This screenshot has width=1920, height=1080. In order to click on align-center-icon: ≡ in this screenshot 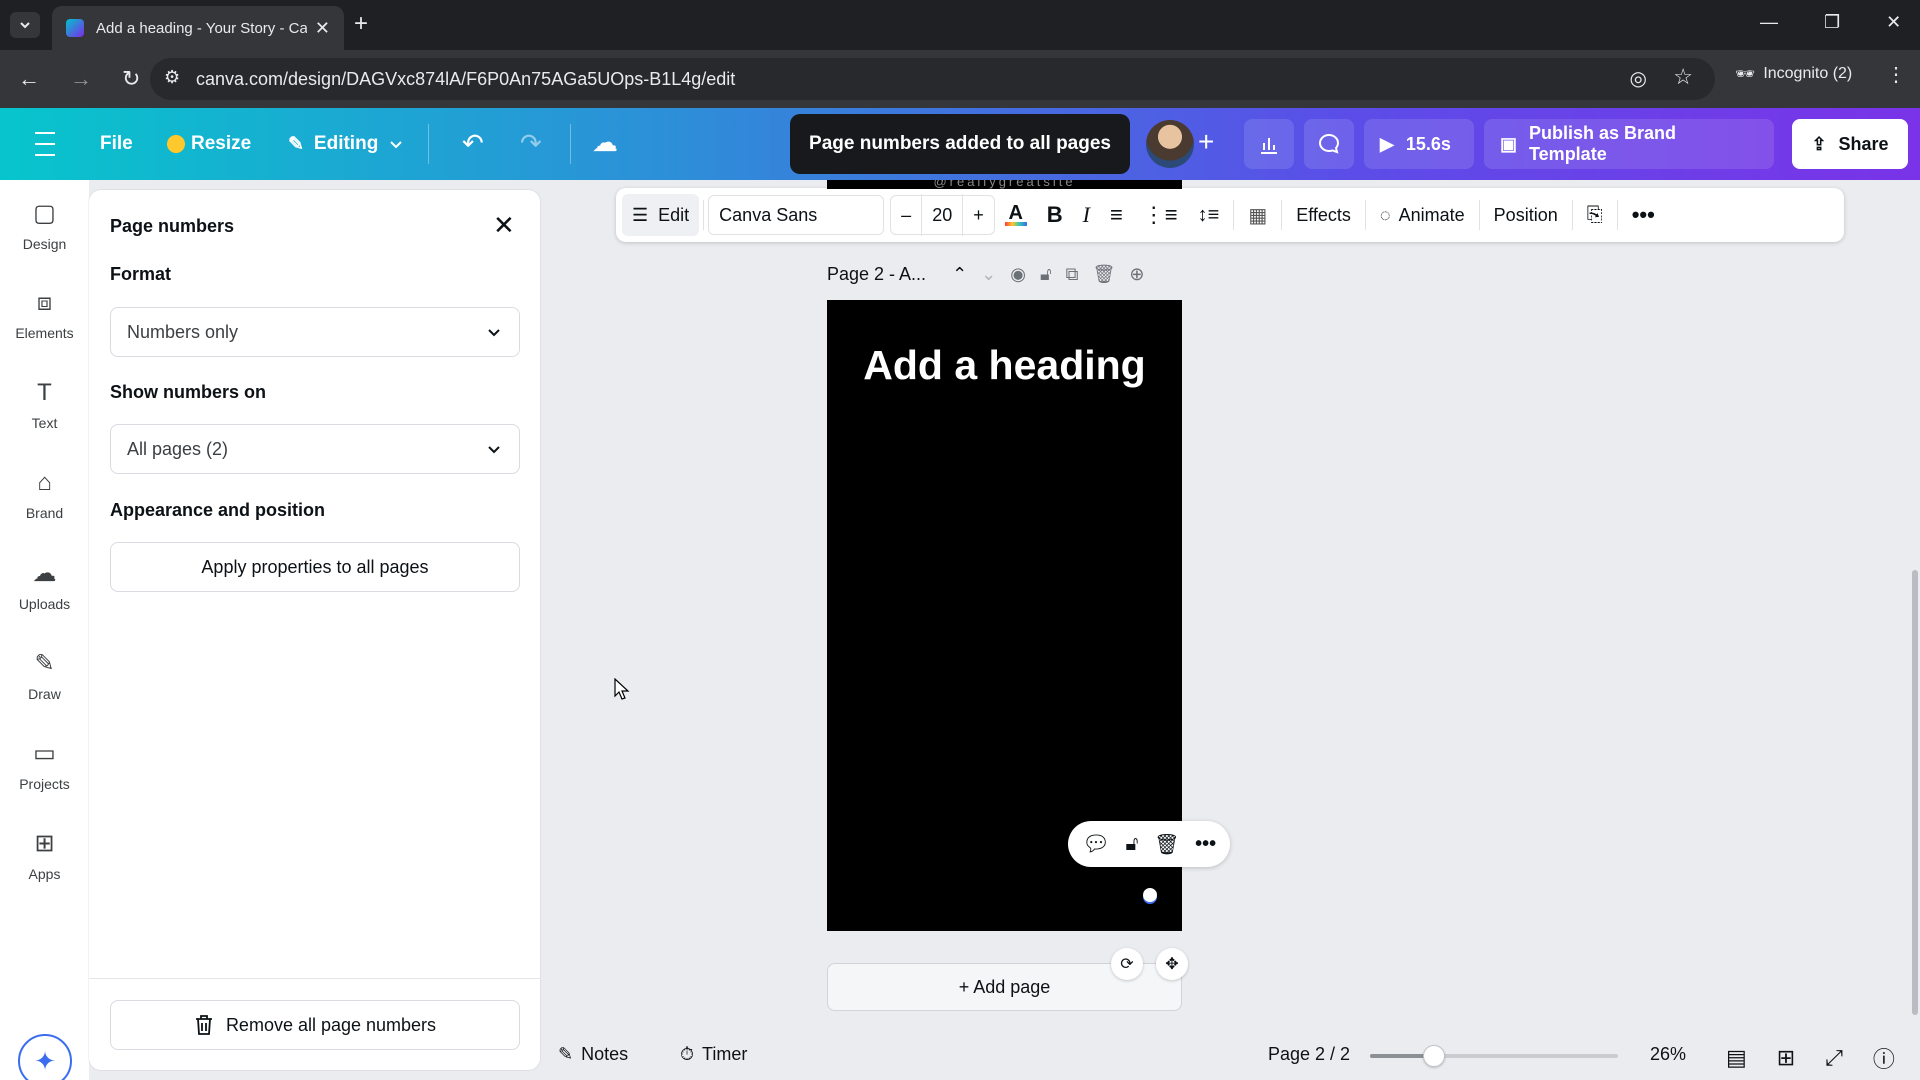, I will do `click(1116, 215)`.